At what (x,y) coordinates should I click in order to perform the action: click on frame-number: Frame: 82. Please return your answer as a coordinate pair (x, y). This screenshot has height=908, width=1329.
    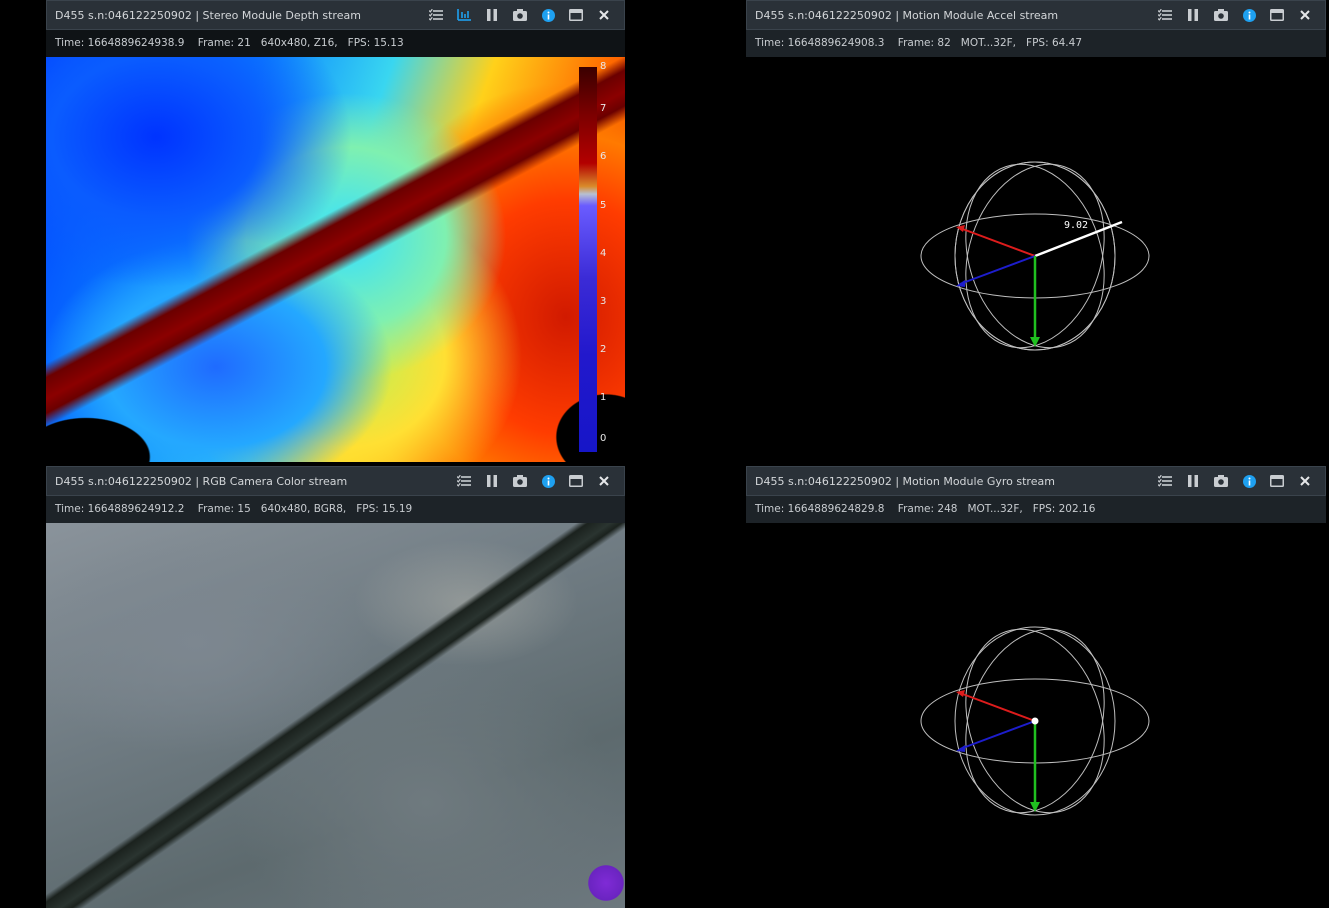
    Looking at the image, I should click on (924, 43).